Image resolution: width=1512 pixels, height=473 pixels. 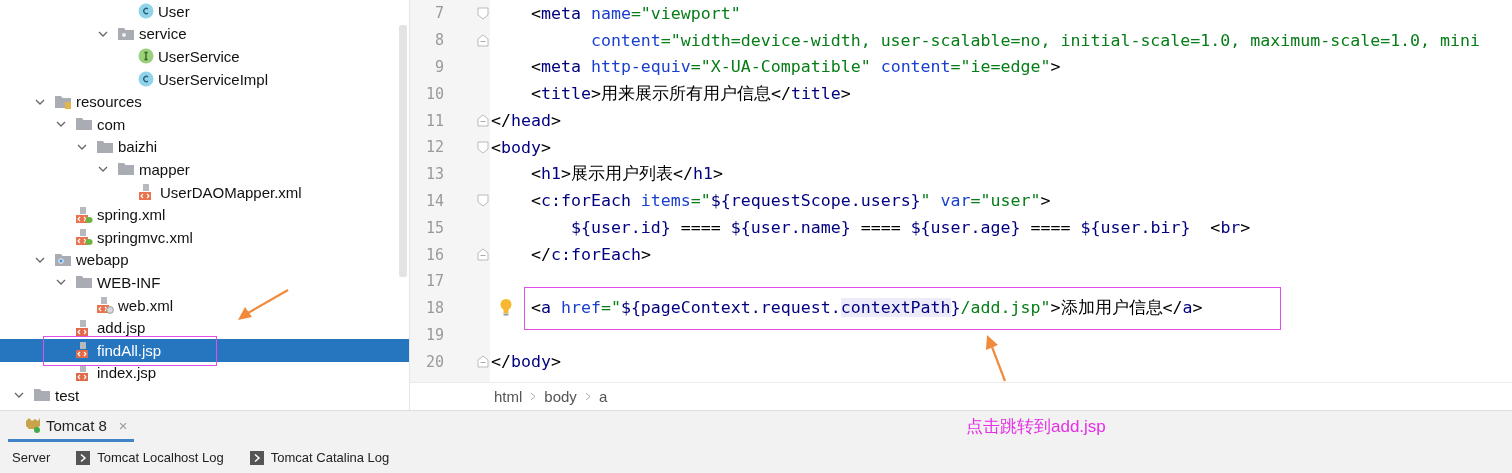 I want to click on line-number: 13, so click(x=434, y=174).